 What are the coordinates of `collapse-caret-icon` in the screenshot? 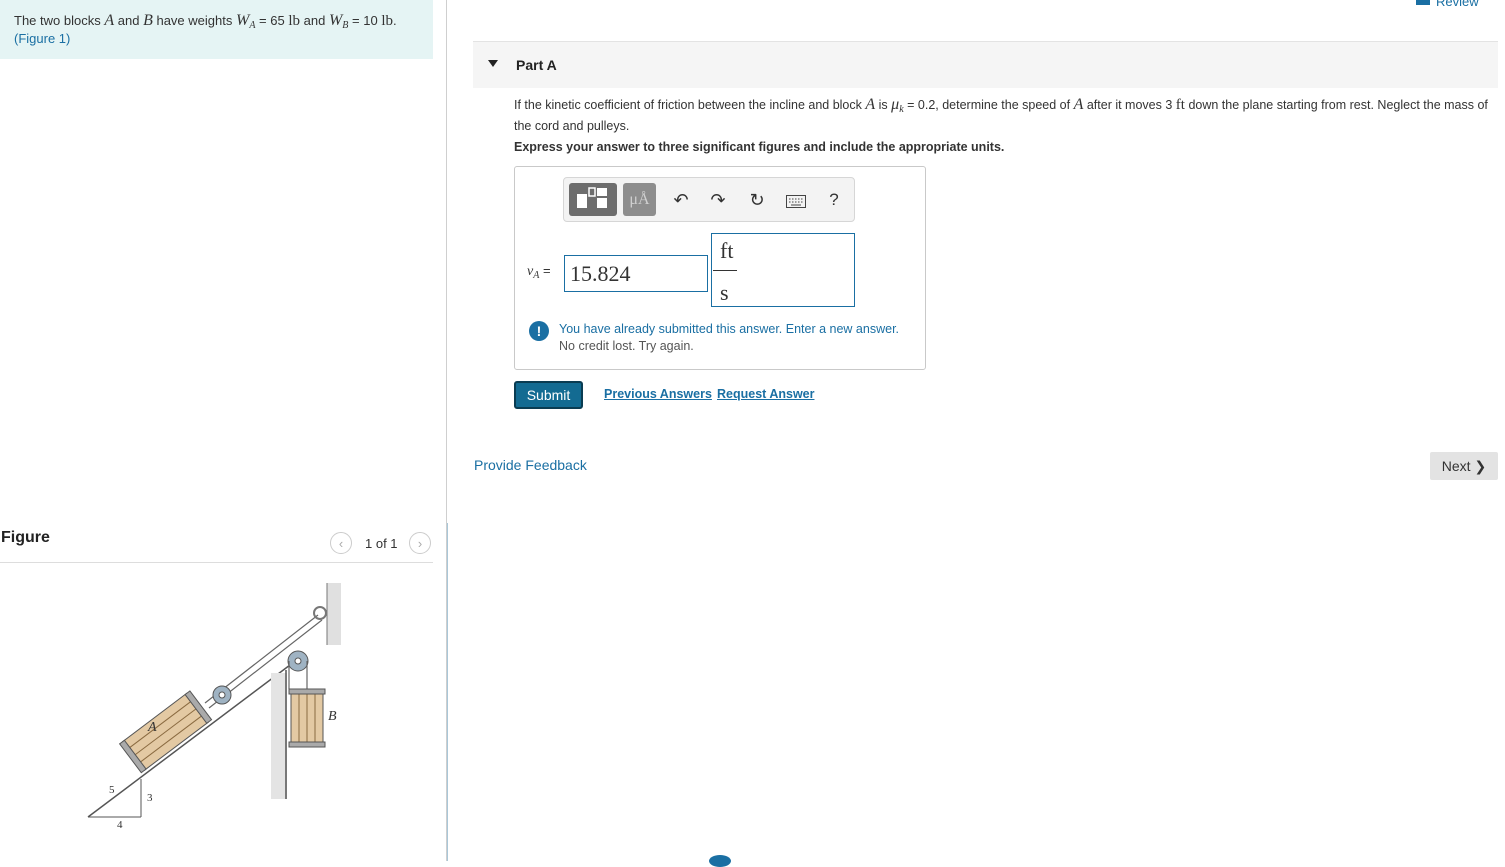 It's located at (493, 63).